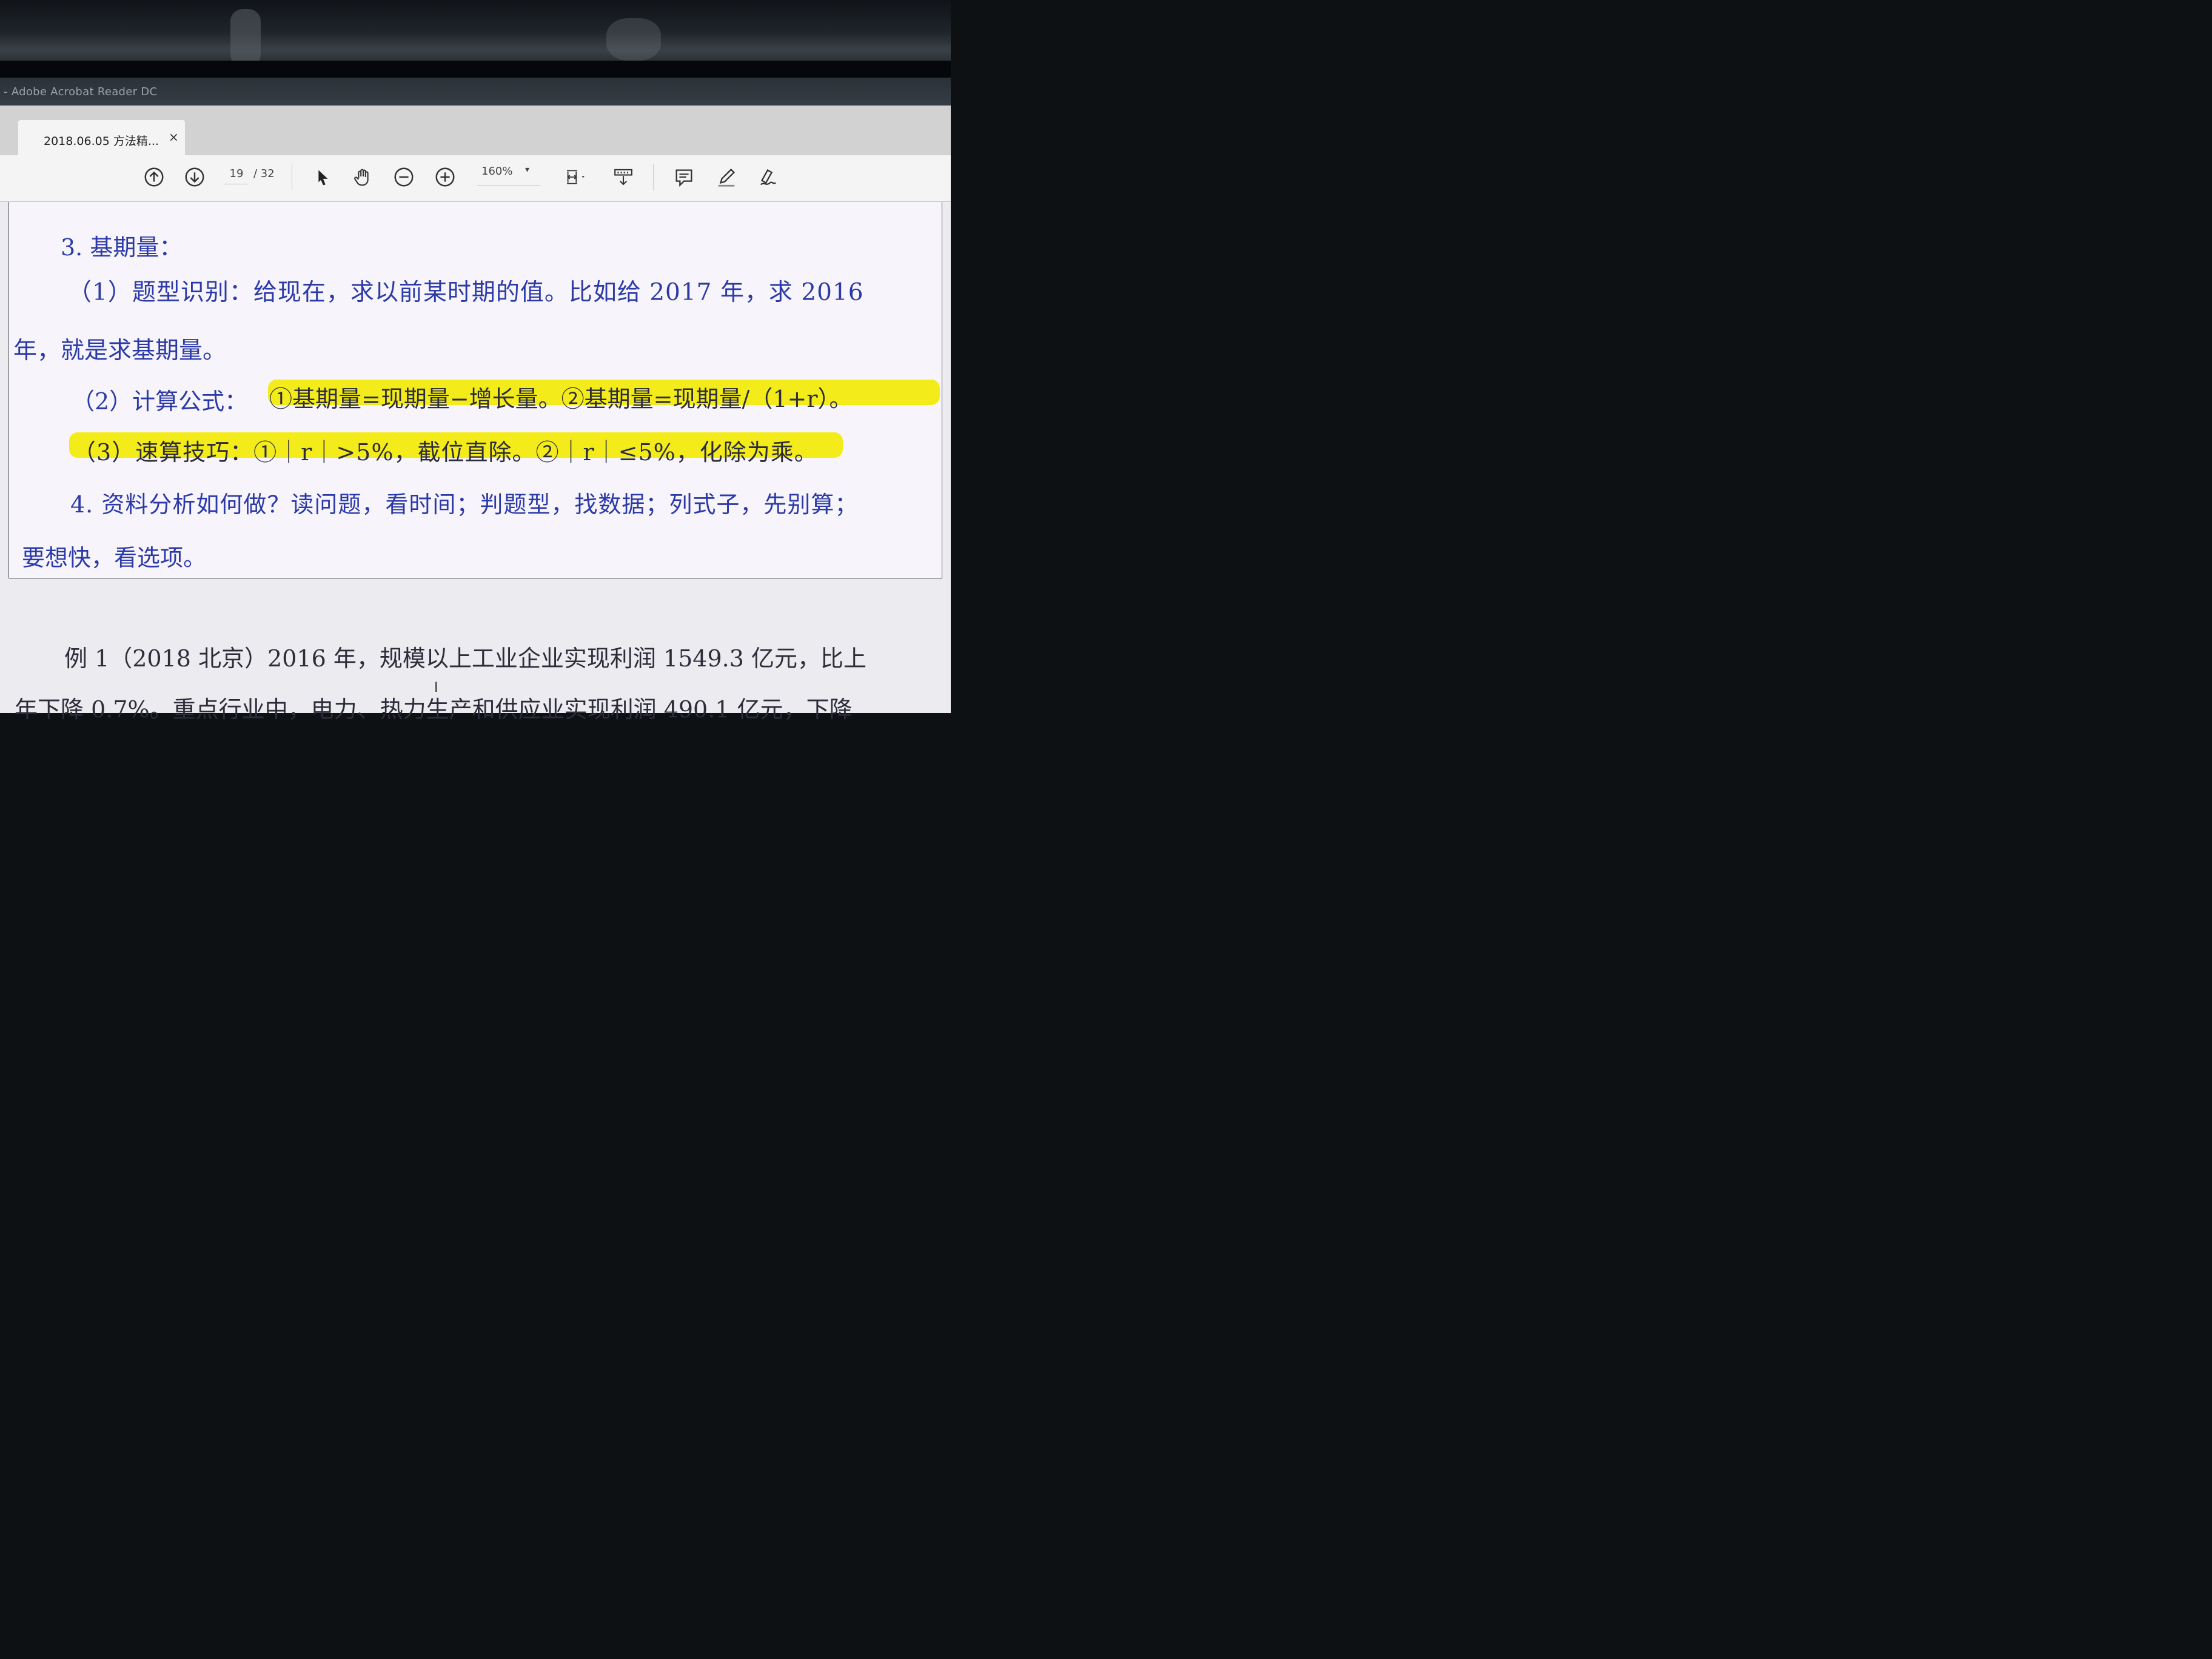 The image size is (2212, 1659). I want to click on toolbar-divider, so click(653, 177).